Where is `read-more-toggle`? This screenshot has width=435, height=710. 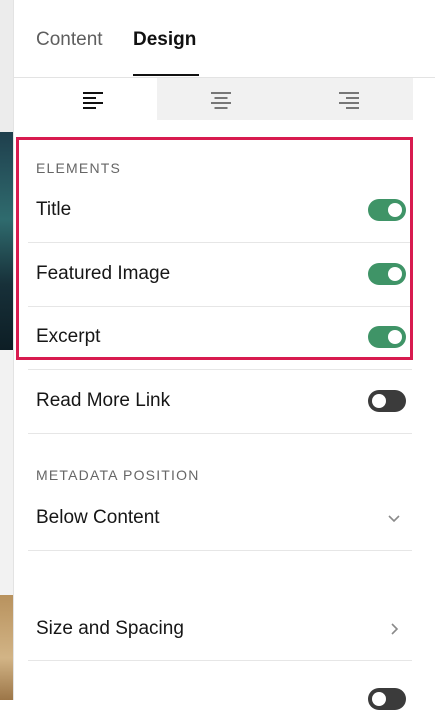 read-more-toggle is located at coordinates (387, 401).